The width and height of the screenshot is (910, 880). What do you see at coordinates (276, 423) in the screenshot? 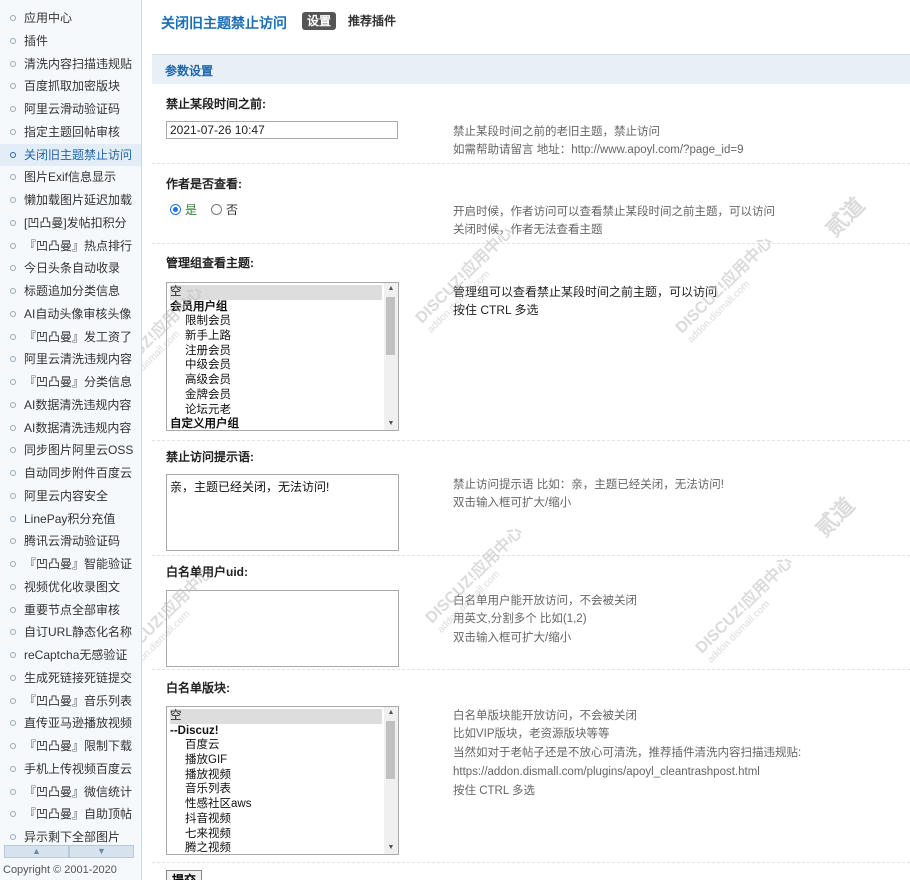
I see `listbox-option: 自定义用户组` at bounding box center [276, 423].